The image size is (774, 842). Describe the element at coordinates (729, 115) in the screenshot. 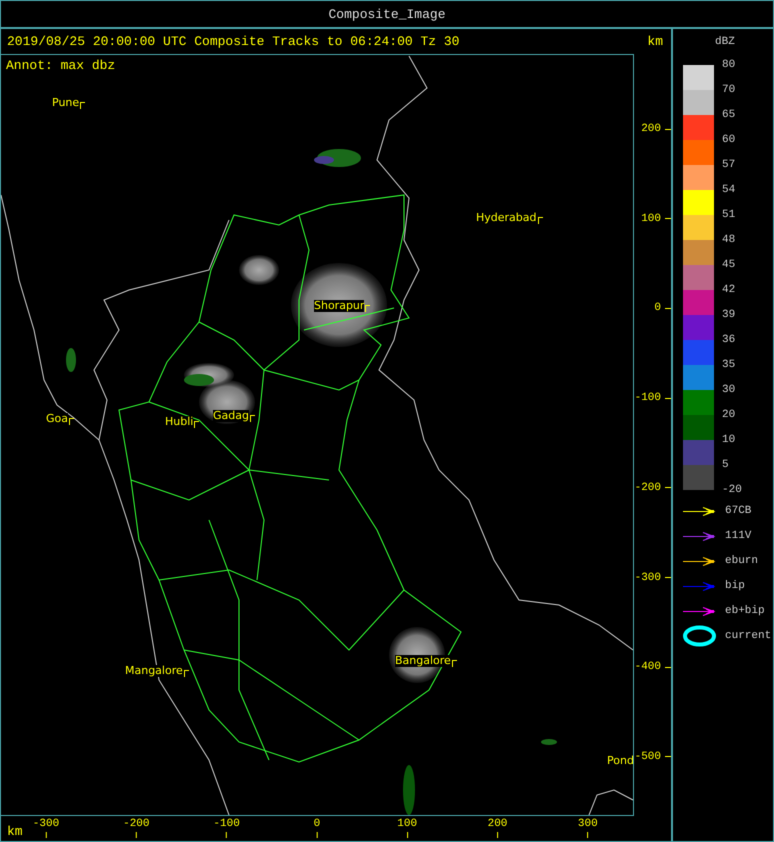

I see `scale-label: 65` at that location.